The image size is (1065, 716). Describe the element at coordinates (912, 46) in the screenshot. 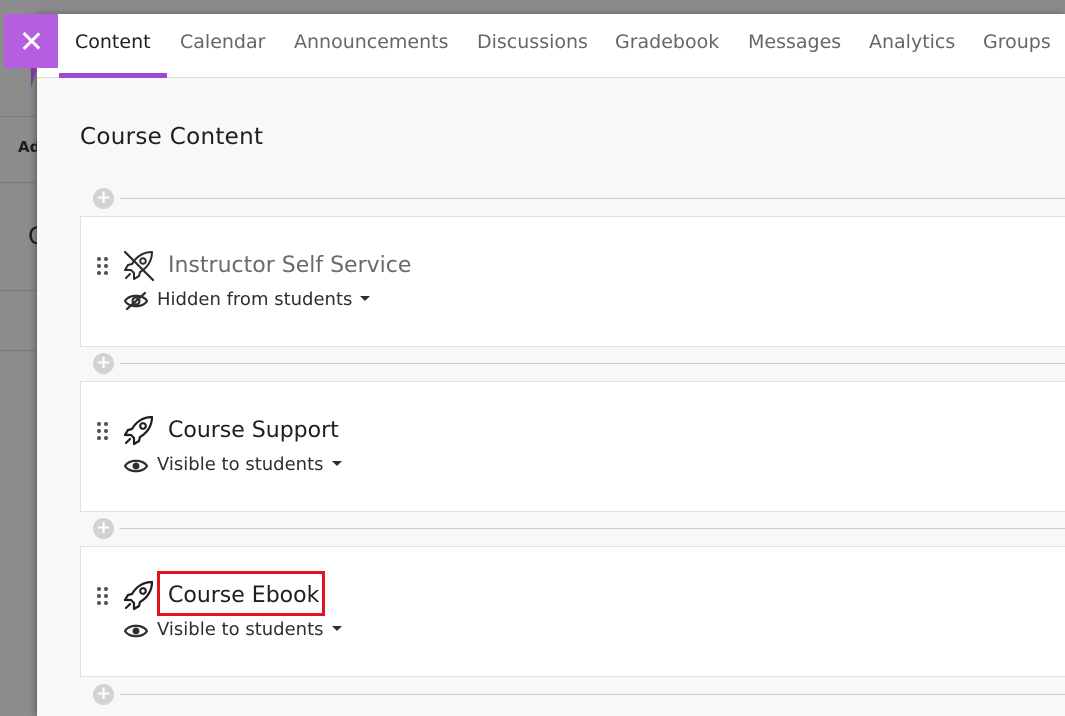

I see `tab-analytics: Analytics` at that location.